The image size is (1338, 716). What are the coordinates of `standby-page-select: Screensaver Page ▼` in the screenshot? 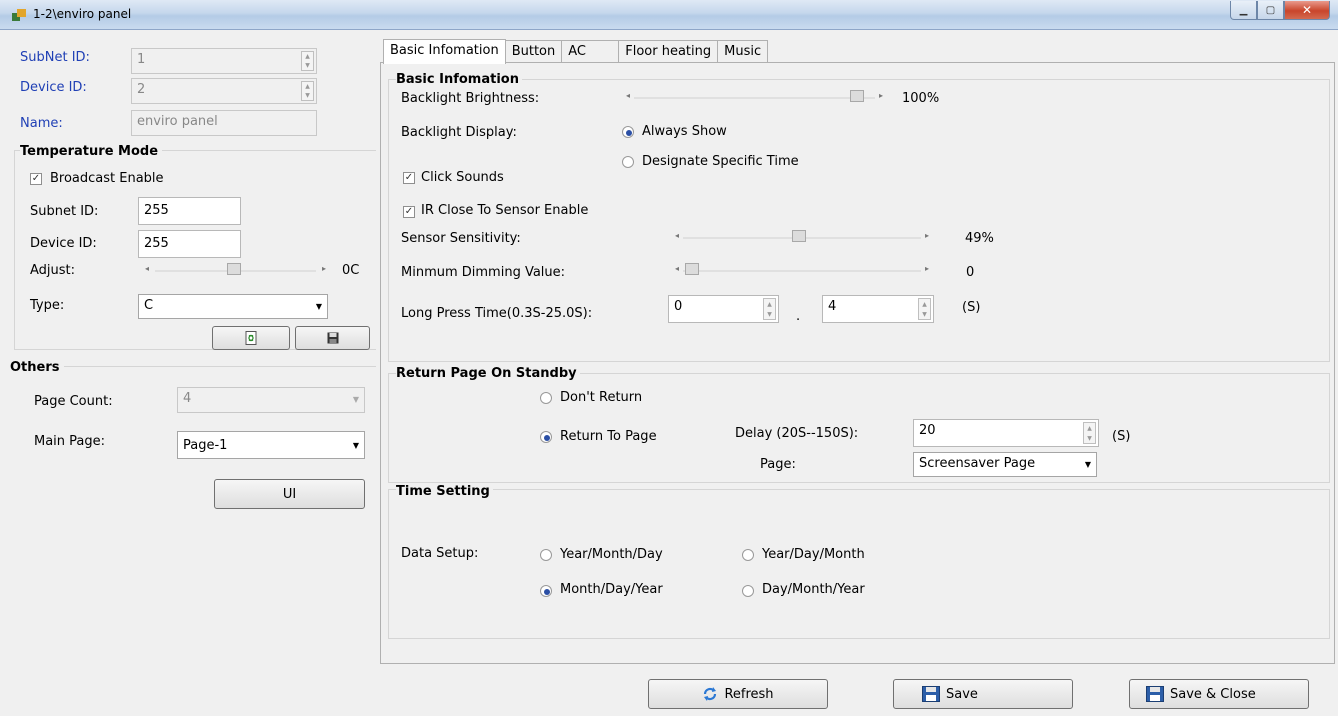 It's located at (1005, 464).